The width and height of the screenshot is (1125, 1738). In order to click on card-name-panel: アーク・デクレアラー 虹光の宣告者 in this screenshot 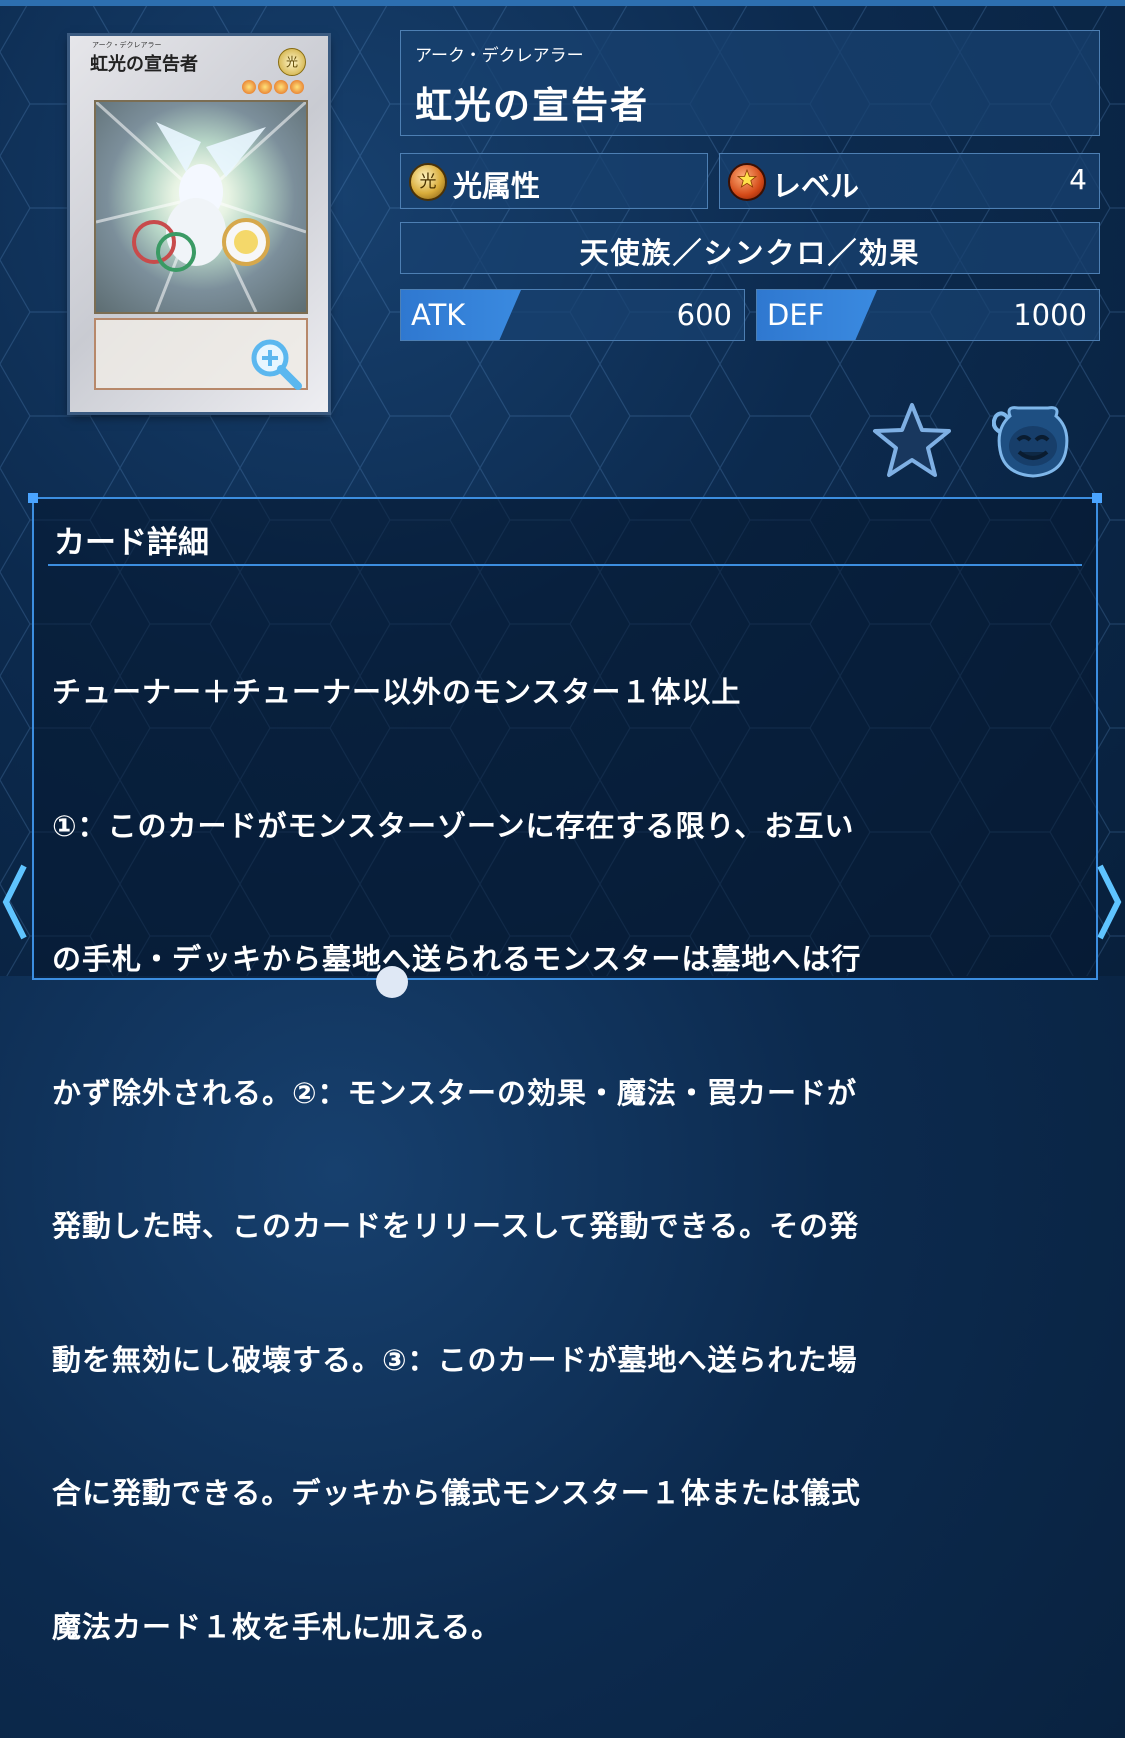, I will do `click(750, 83)`.